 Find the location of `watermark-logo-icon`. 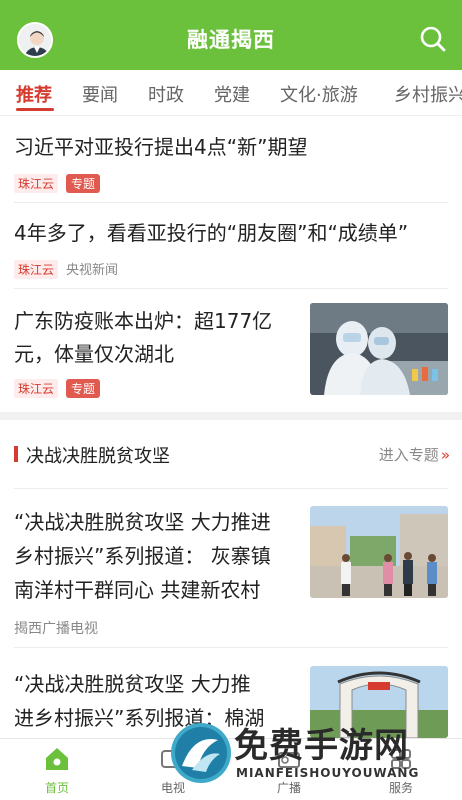

watermark-logo-icon is located at coordinates (201, 753).